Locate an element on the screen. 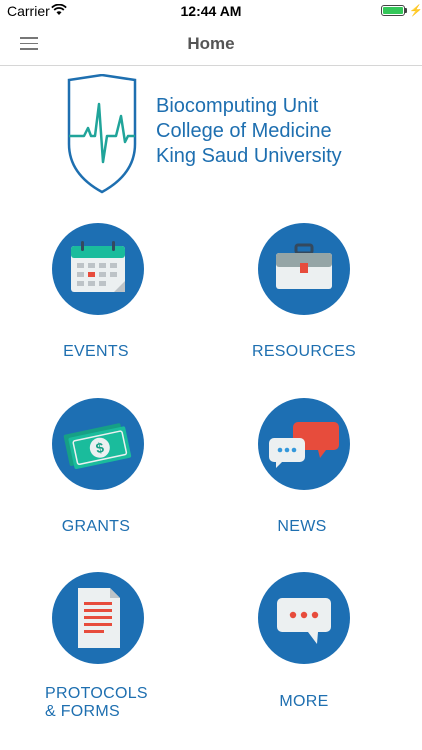 This screenshot has width=422, height=750. protocols-label-line-2: & FORMS is located at coordinates (82, 711).